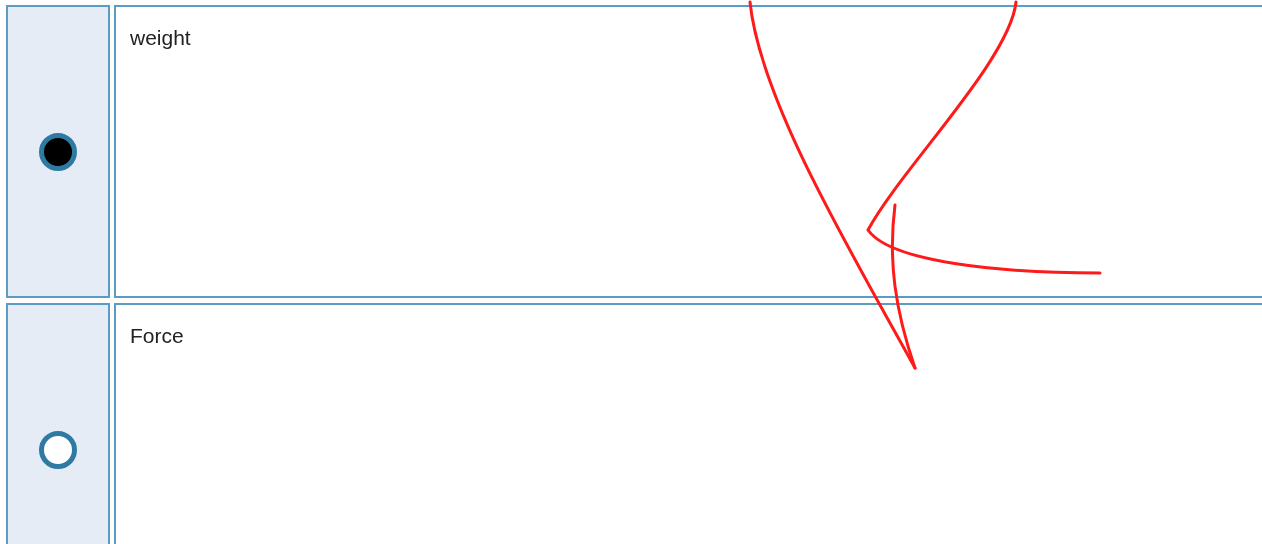  Describe the element at coordinates (157, 335) in the screenshot. I see `option-label: Force` at that location.